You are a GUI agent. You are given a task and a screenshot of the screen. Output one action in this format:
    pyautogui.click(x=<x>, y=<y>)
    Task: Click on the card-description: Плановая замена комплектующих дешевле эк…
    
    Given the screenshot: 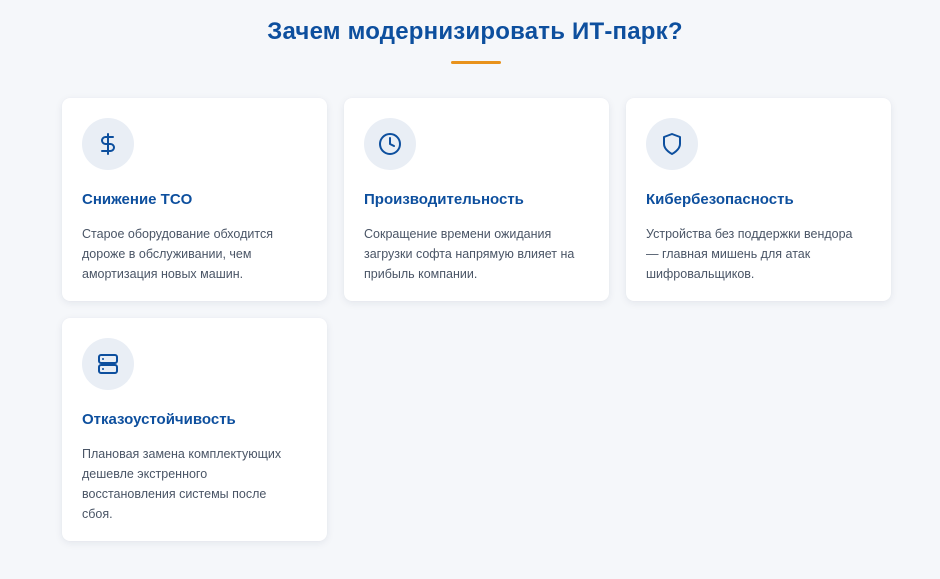 What is the action you would take?
    pyautogui.click(x=194, y=484)
    